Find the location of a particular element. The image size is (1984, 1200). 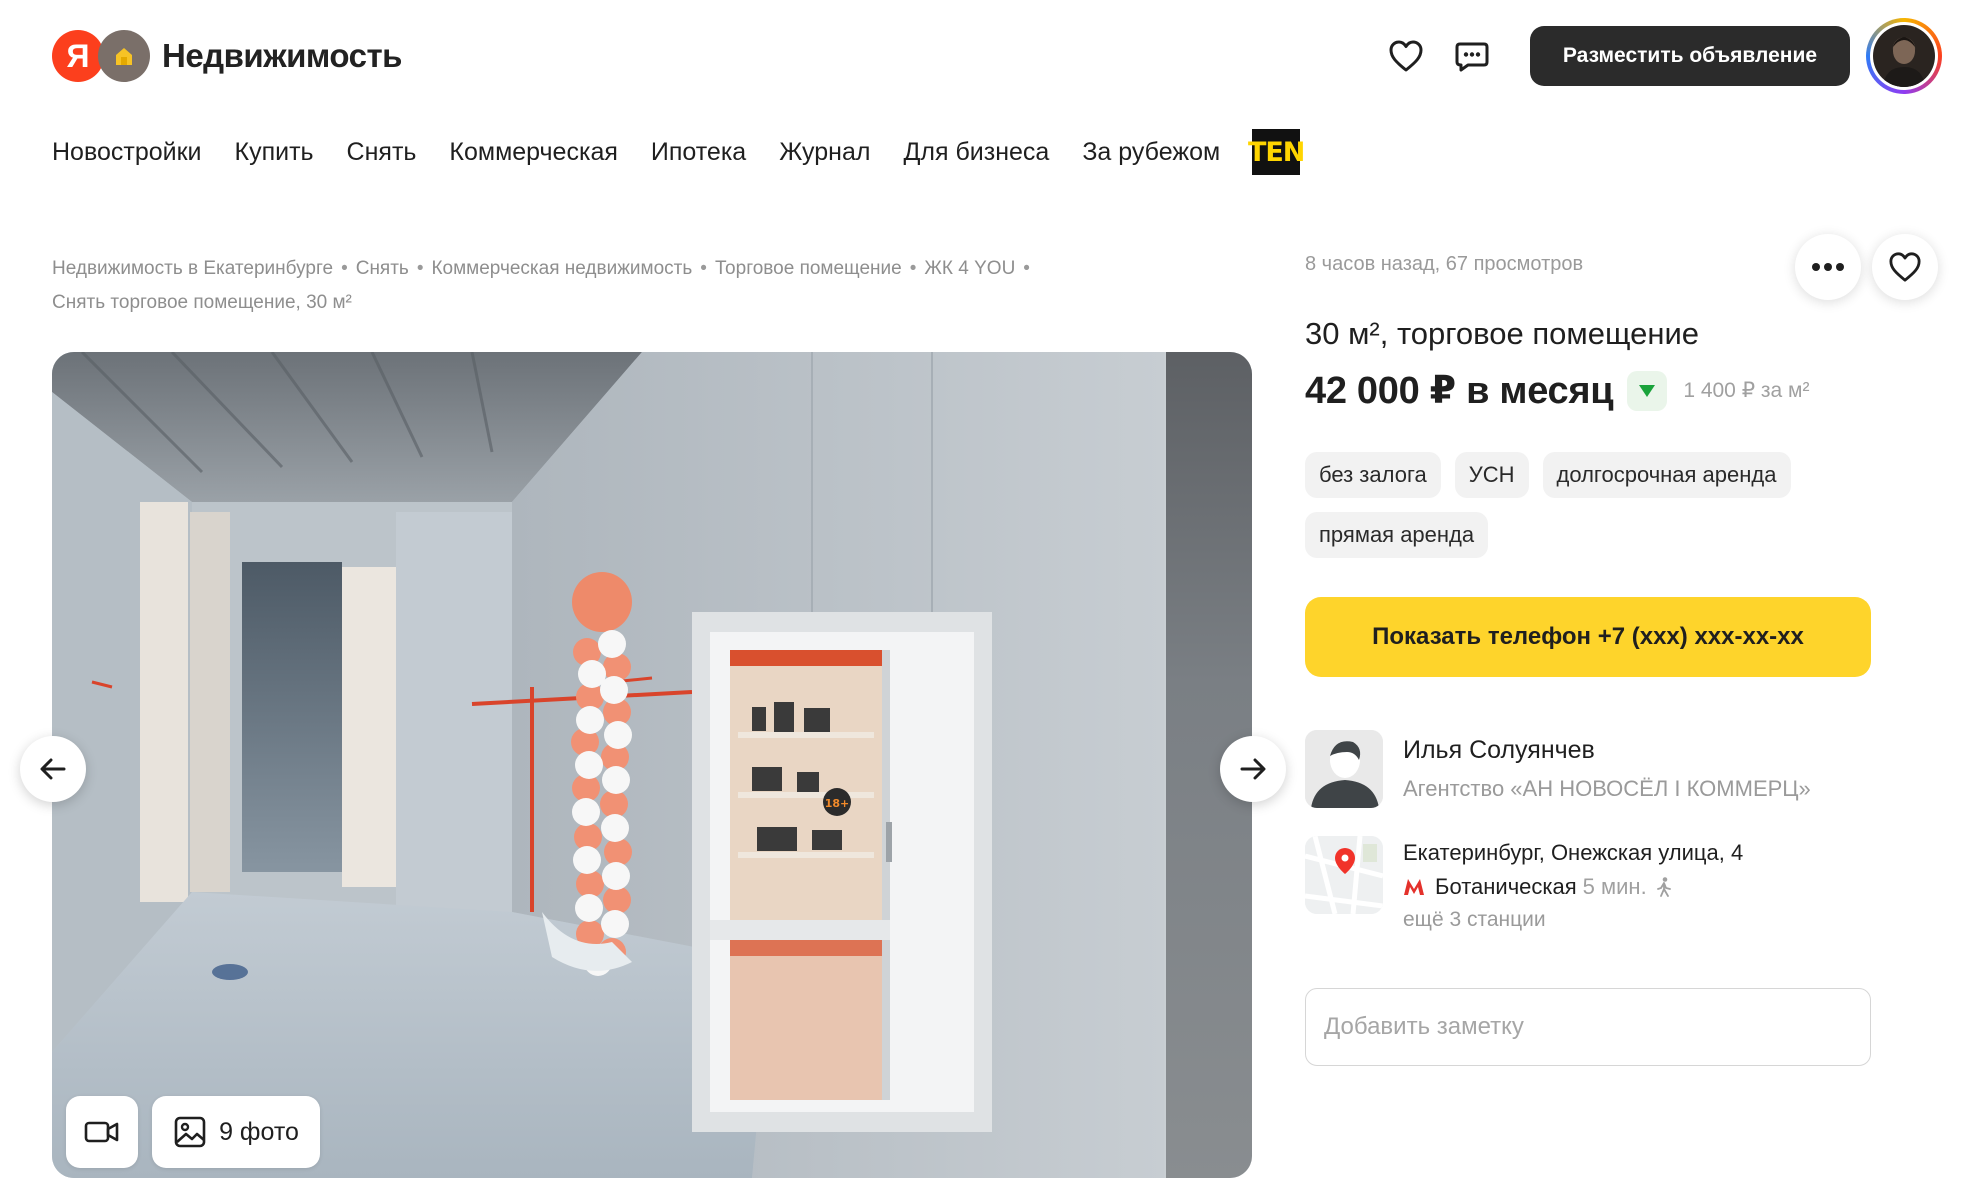

ten-partner-logo: TEN is located at coordinates (1276, 152).